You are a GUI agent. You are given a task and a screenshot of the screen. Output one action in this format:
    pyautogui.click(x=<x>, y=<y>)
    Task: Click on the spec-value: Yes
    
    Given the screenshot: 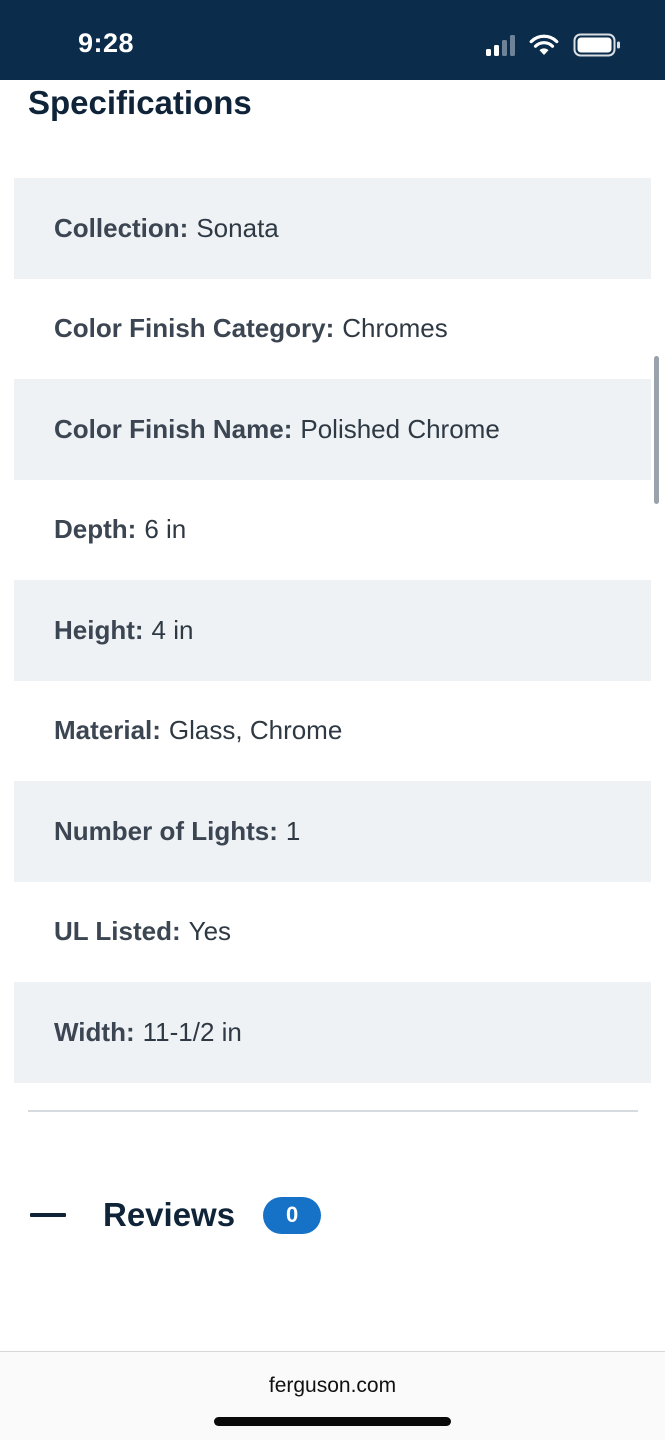 What is the action you would take?
    pyautogui.click(x=210, y=931)
    